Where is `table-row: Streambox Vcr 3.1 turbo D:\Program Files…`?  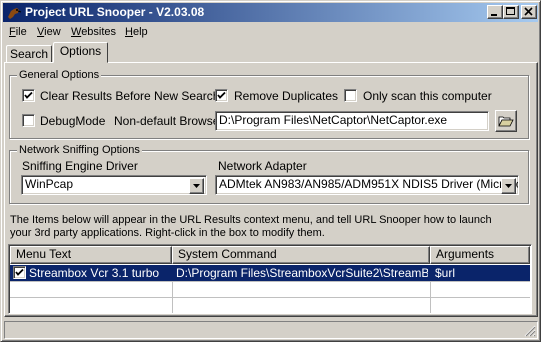
table-row: Streambox Vcr 3.1 turbo D:\Program Files… is located at coordinates (270, 273).